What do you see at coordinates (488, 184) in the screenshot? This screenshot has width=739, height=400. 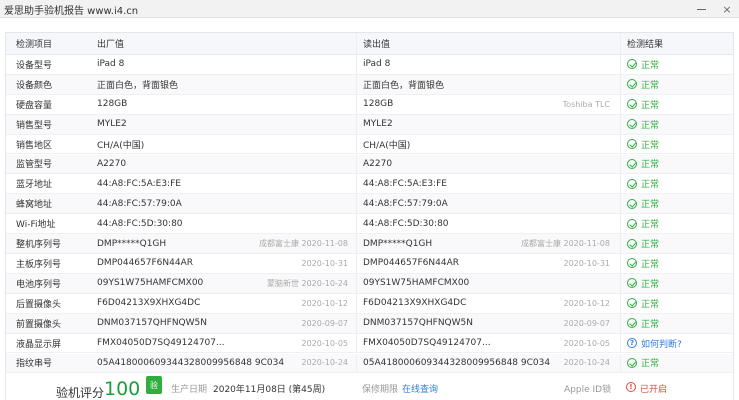 I see `read-value-cell: 44:A8:FC:5A:E3:FE` at bounding box center [488, 184].